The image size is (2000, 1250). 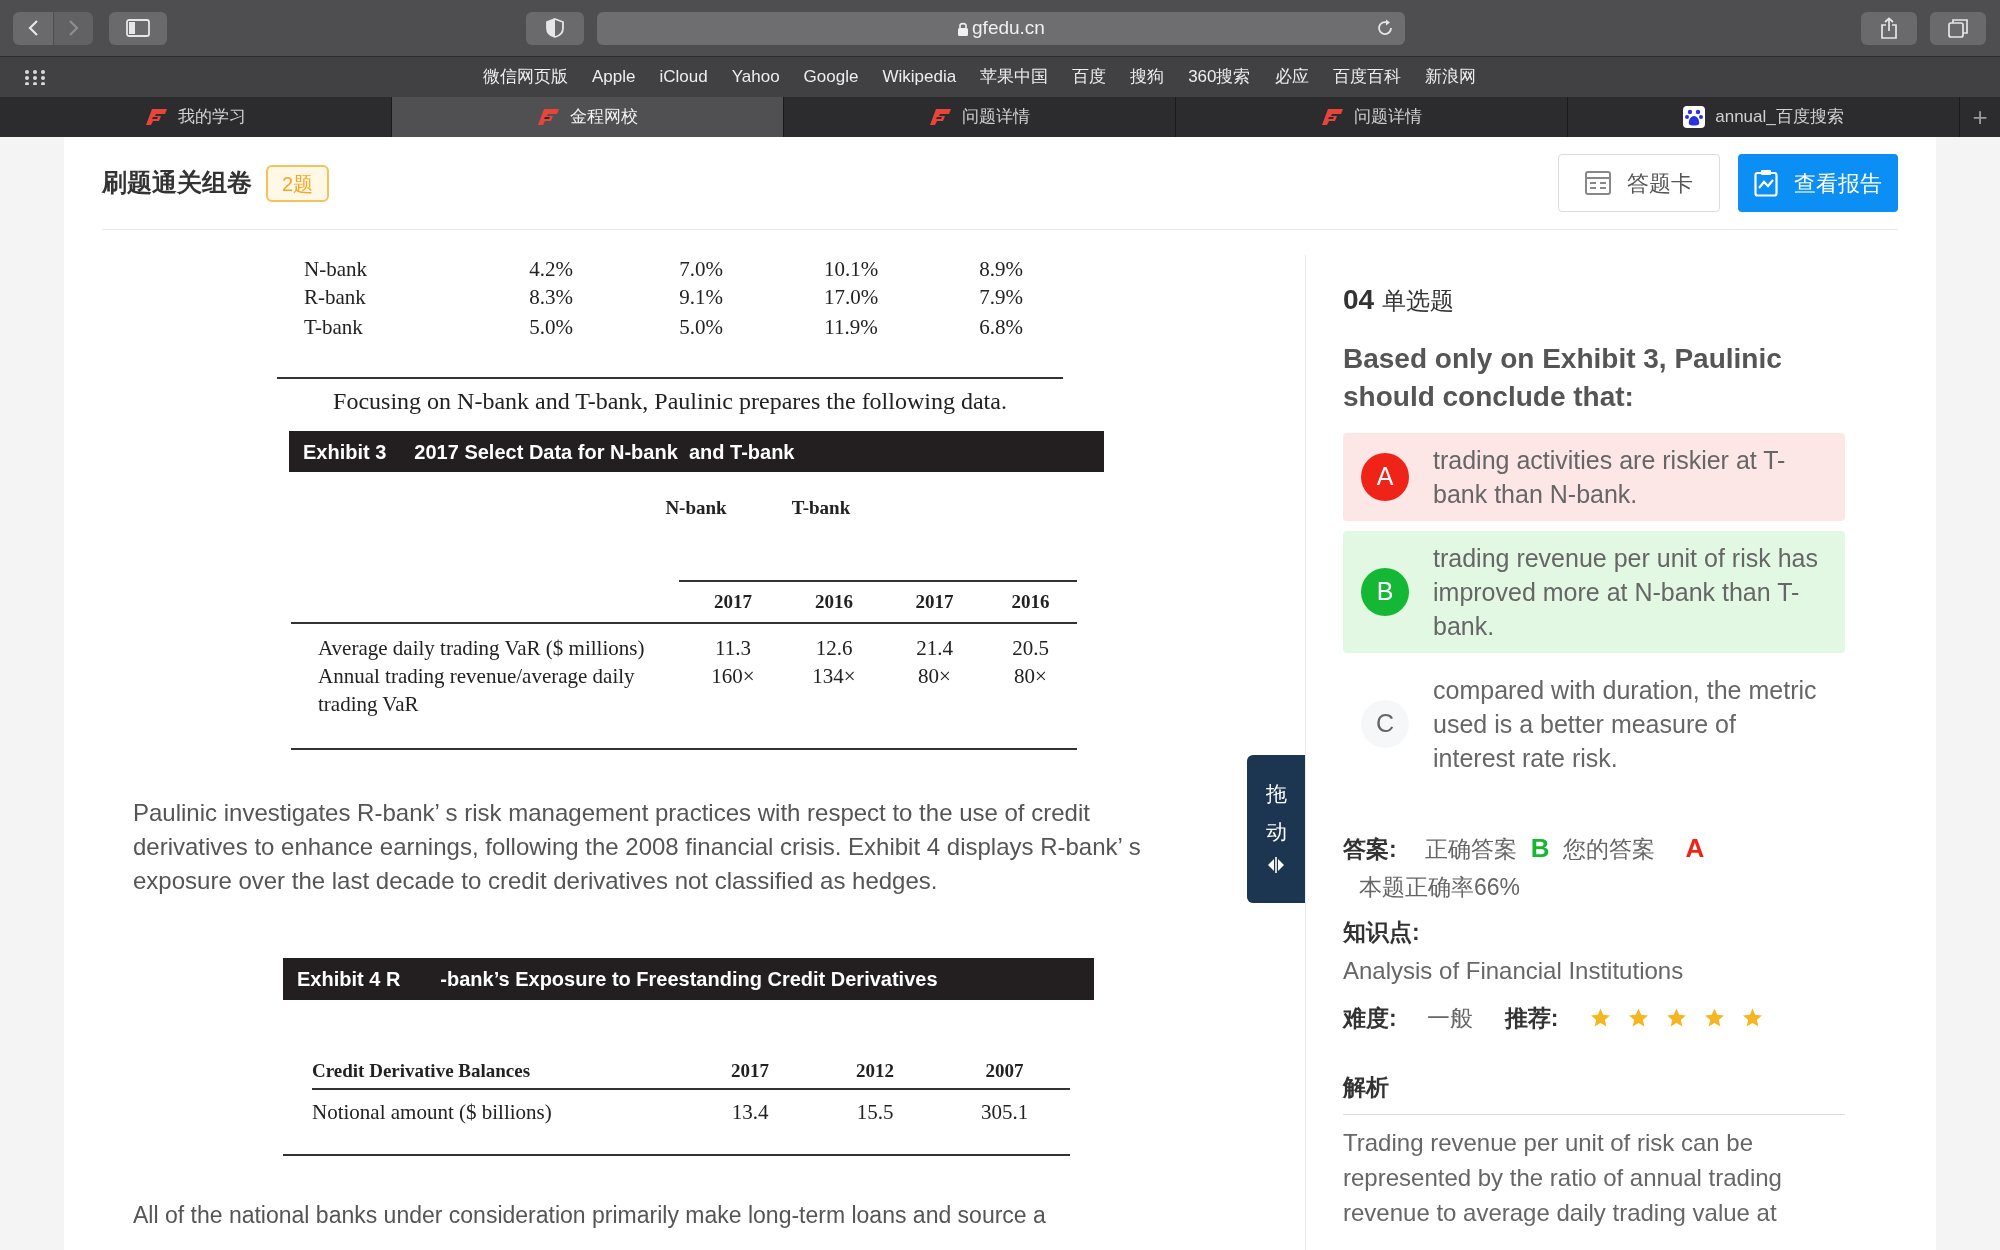 What do you see at coordinates (851, 269) in the screenshot?
I see `table-cell-text: 10.1%` at bounding box center [851, 269].